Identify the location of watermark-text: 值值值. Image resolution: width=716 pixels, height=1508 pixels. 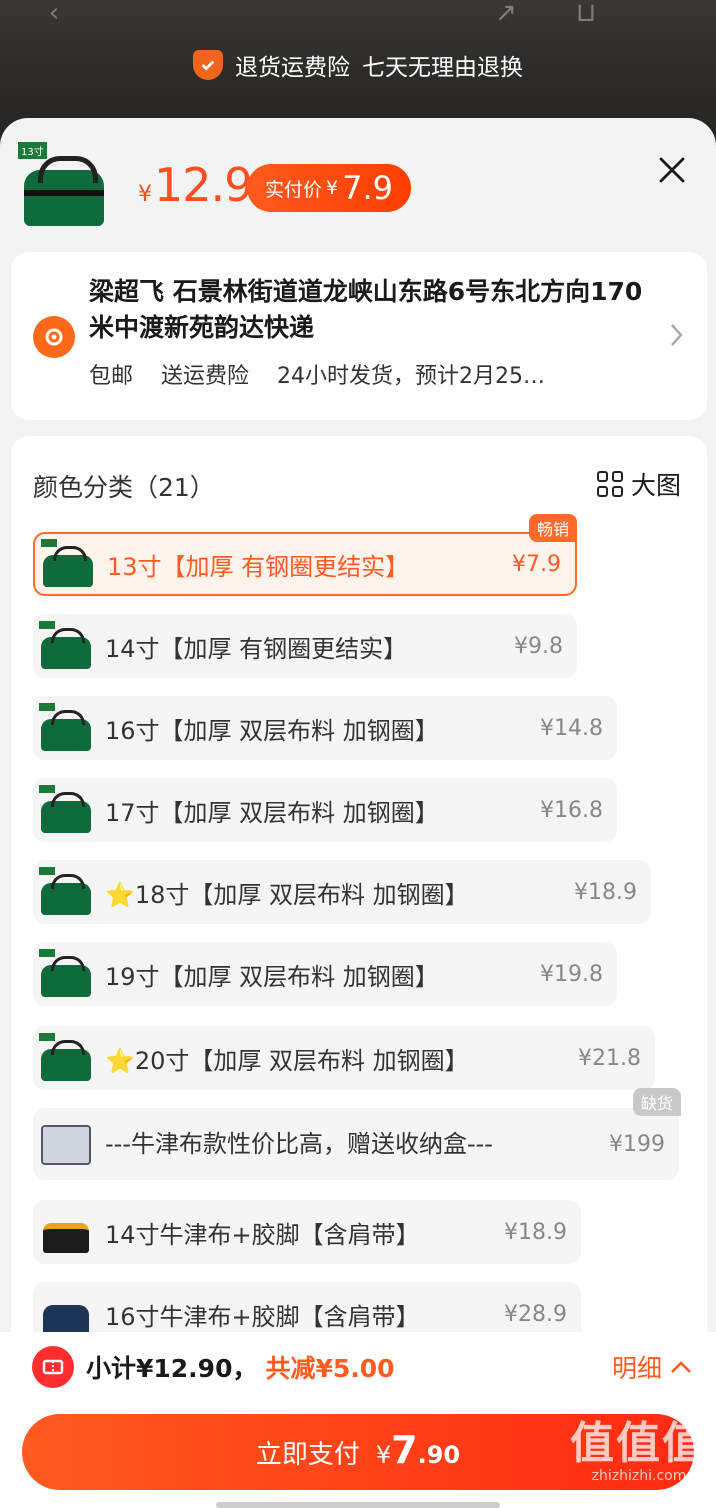
(639, 1443).